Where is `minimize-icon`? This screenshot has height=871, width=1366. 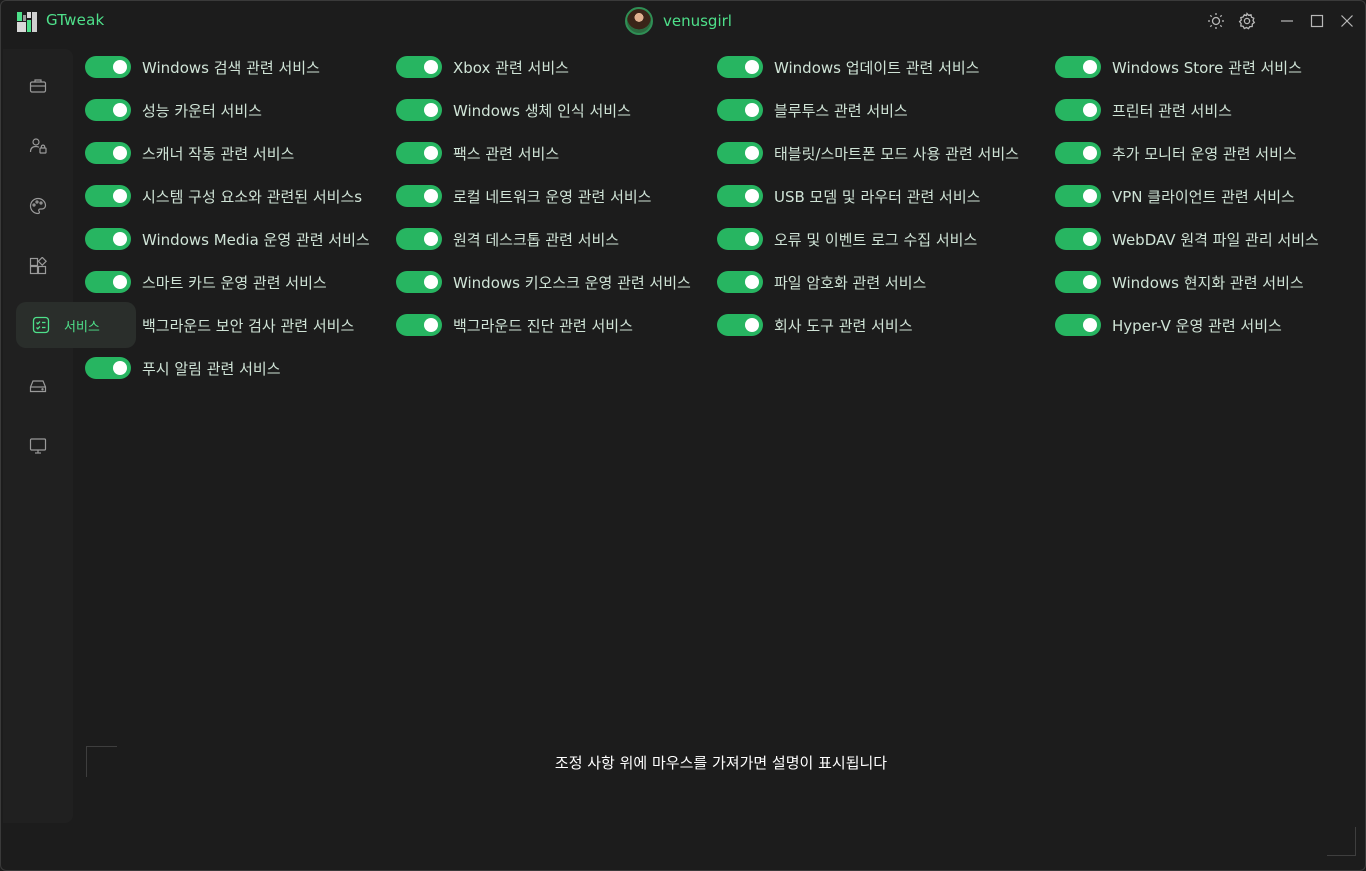 minimize-icon is located at coordinates (1287, 21).